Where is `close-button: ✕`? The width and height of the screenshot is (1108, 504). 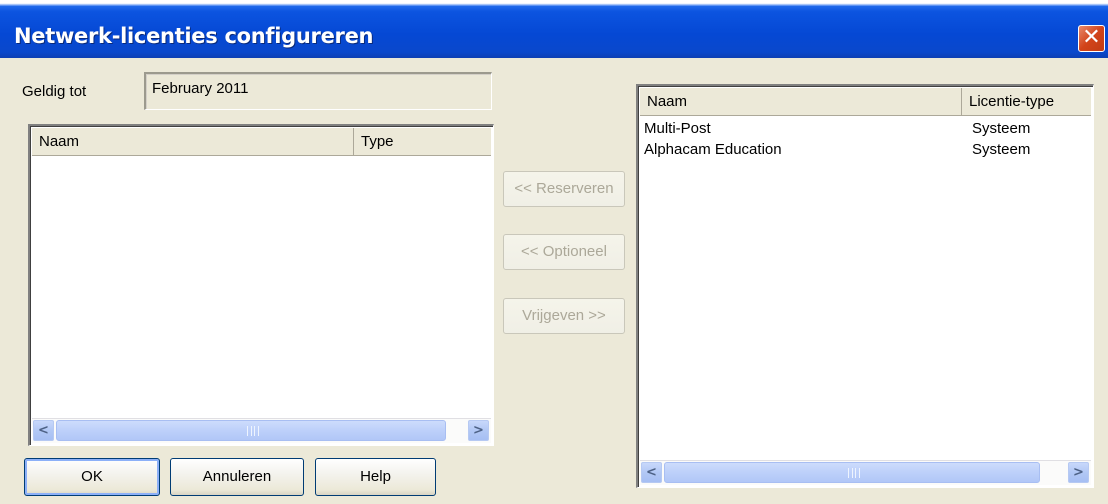
close-button: ✕ is located at coordinates (1091, 38).